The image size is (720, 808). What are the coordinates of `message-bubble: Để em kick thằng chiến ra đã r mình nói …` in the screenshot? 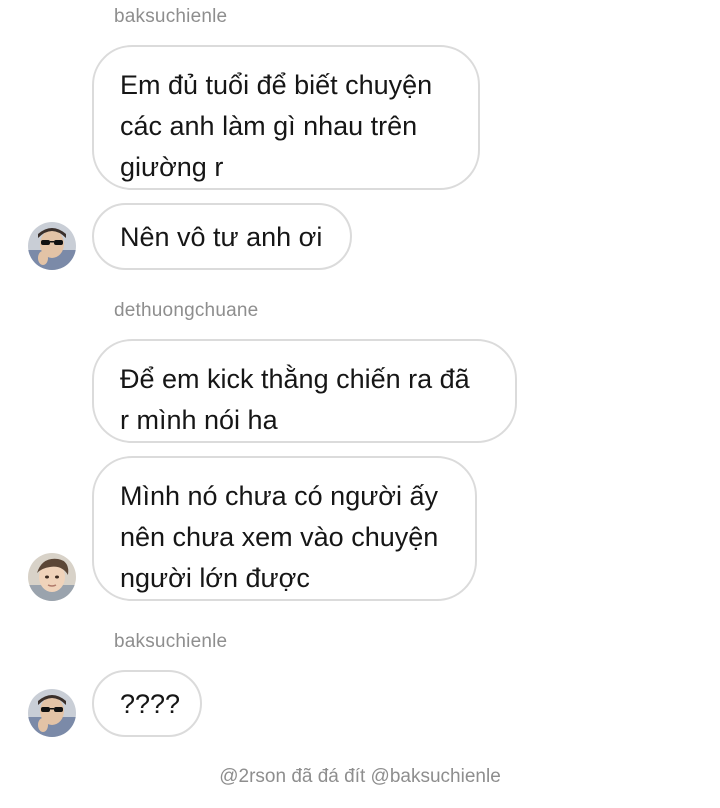 It's located at (304, 391).